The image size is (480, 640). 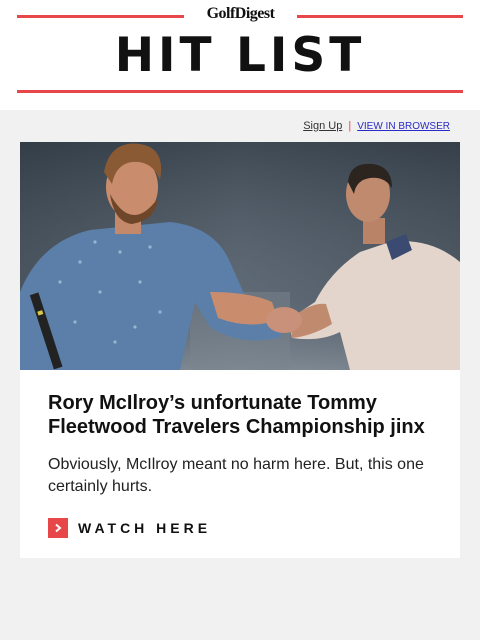 I want to click on header-rule-left, so click(x=100, y=16).